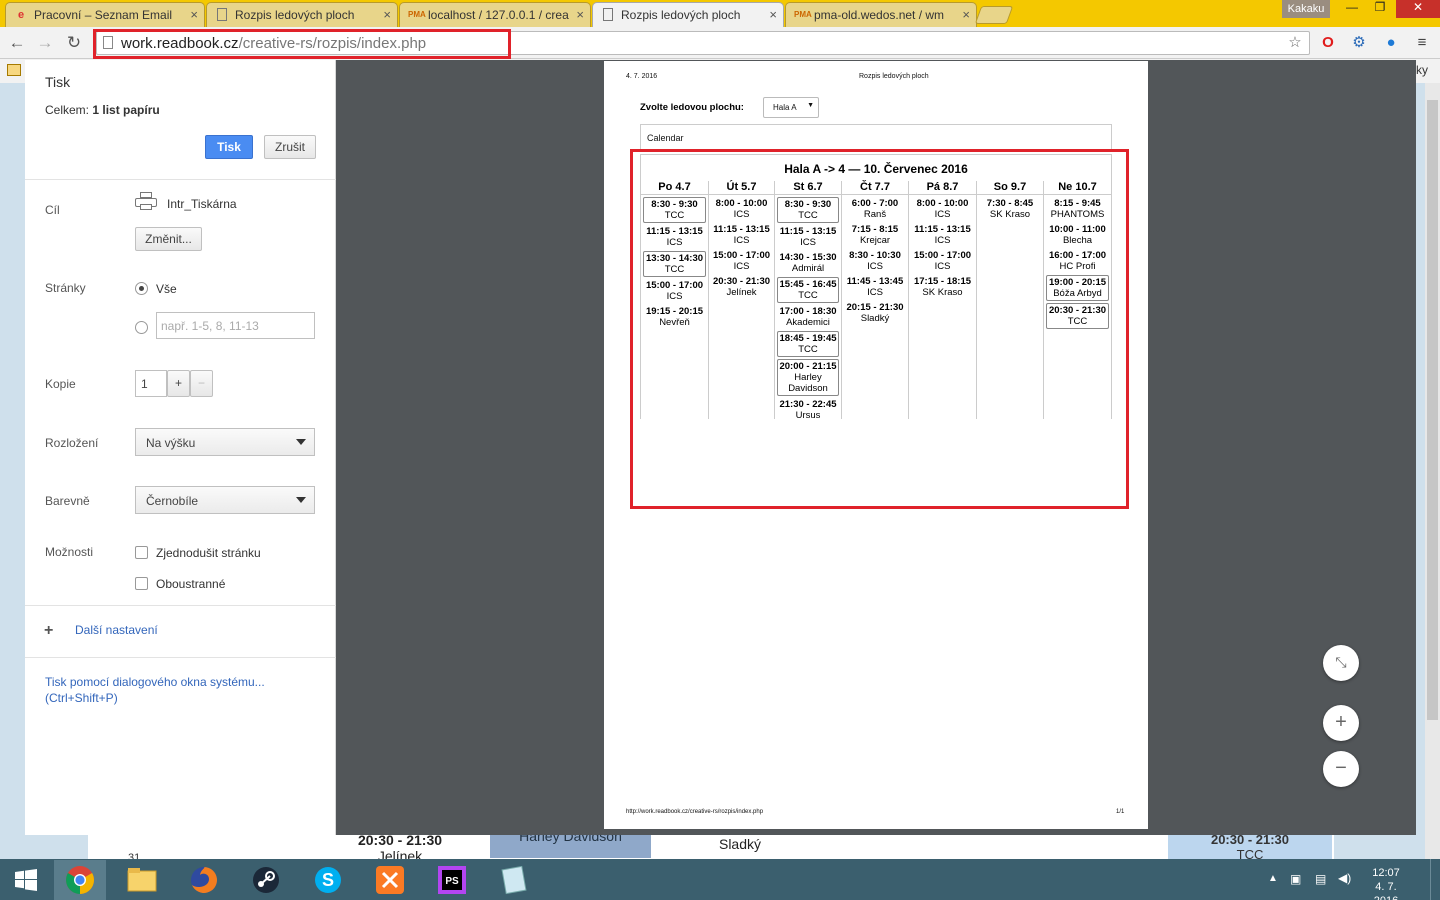 The image size is (1440, 900). Describe the element at coordinates (810, 105) in the screenshot. I see `chevron-down-icon: ▼` at that location.